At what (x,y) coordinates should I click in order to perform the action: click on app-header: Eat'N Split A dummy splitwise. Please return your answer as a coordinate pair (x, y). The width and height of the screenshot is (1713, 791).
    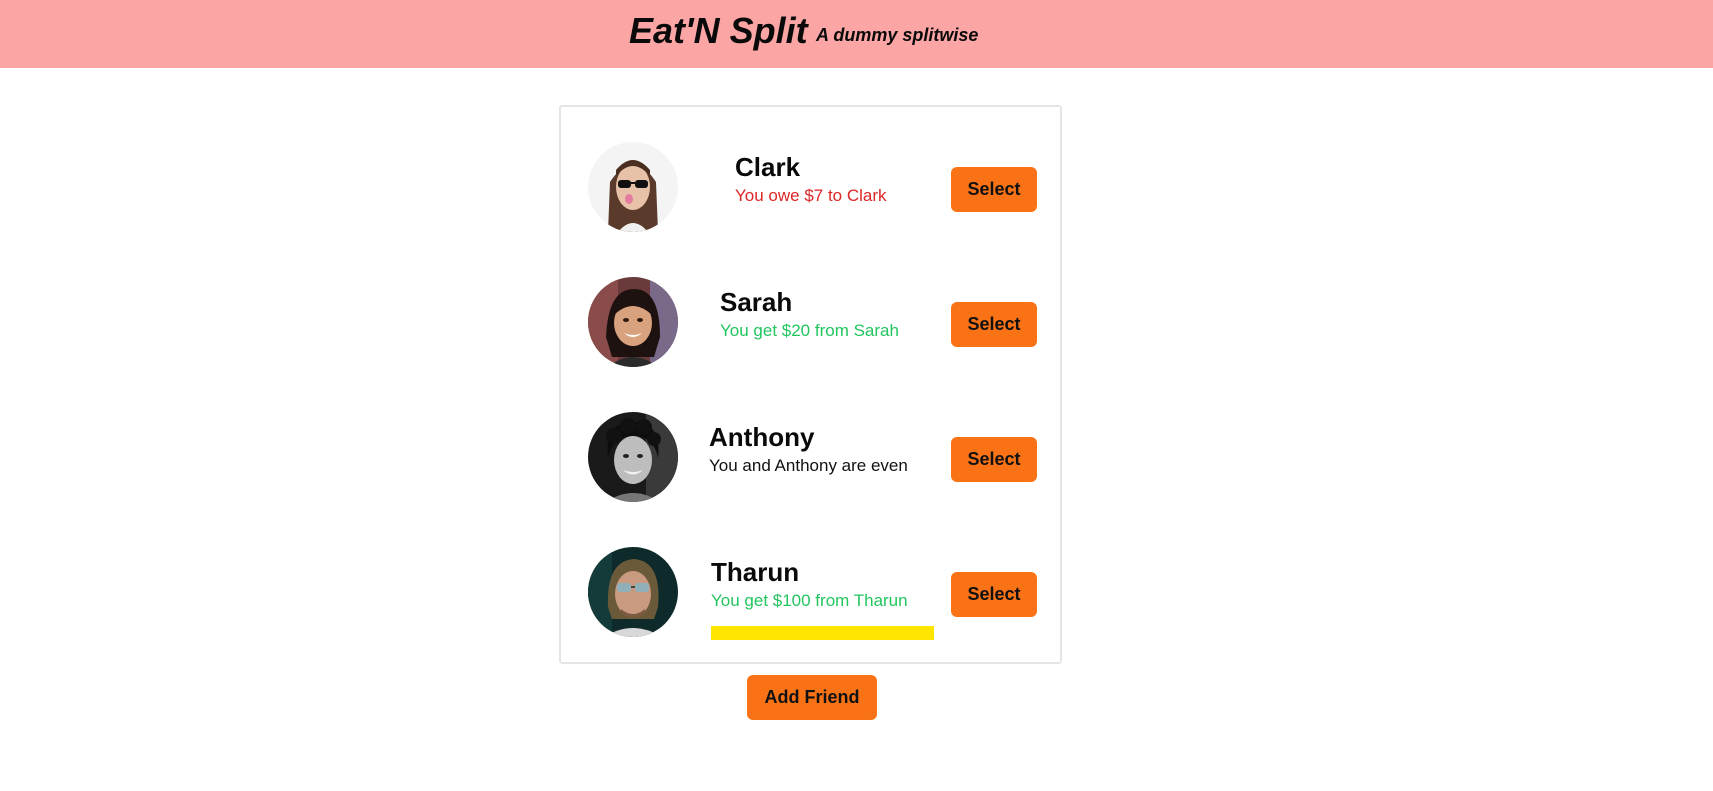
    Looking at the image, I should click on (856, 34).